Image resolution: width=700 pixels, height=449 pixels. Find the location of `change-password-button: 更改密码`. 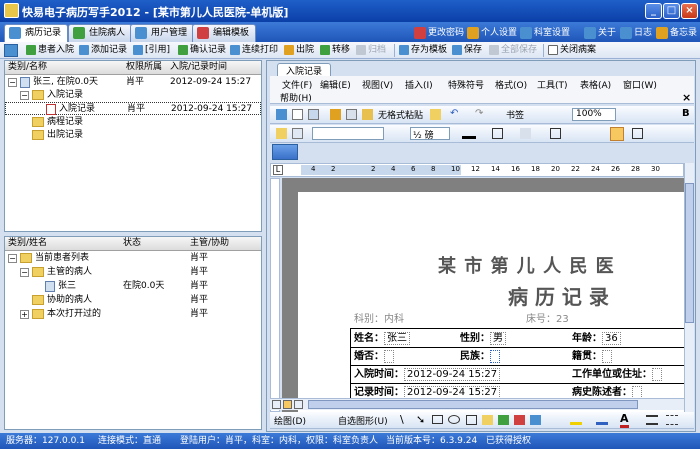

change-password-button: 更改密码 is located at coordinates (439, 33).